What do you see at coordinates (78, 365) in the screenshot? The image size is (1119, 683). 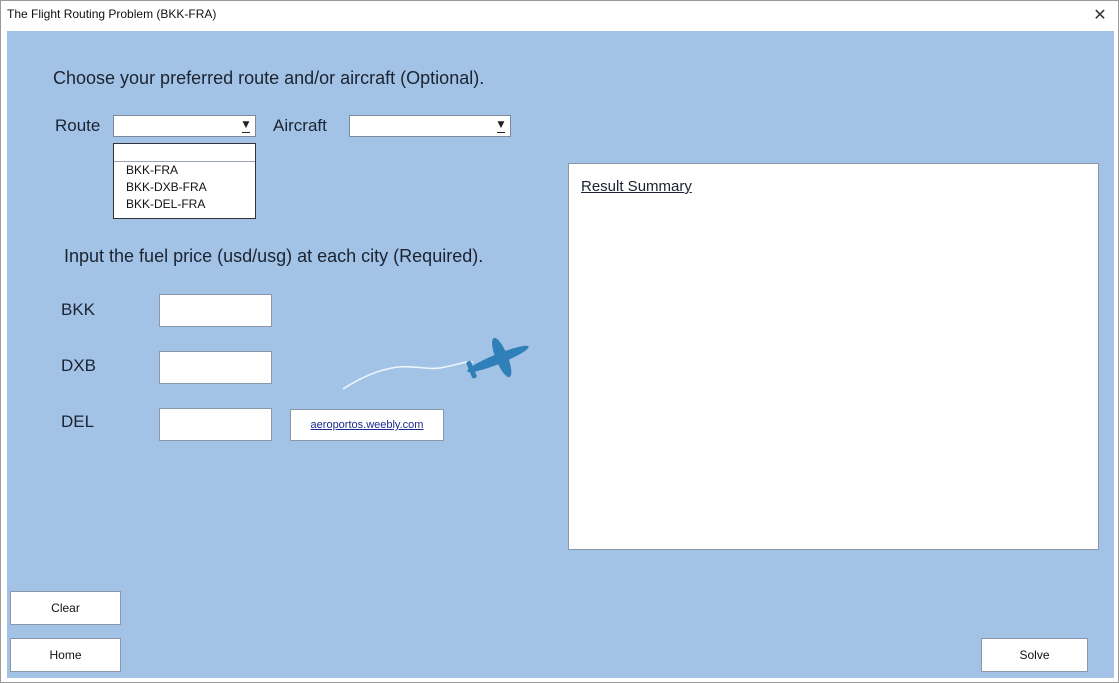 I see `city-label-dxb: DXB` at bounding box center [78, 365].